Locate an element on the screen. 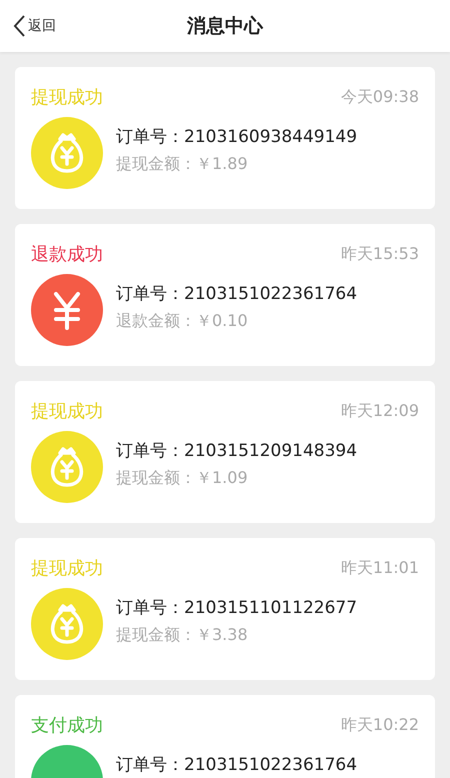 This screenshot has width=450, height=778. message-time: 昨天15:53 is located at coordinates (379, 254).